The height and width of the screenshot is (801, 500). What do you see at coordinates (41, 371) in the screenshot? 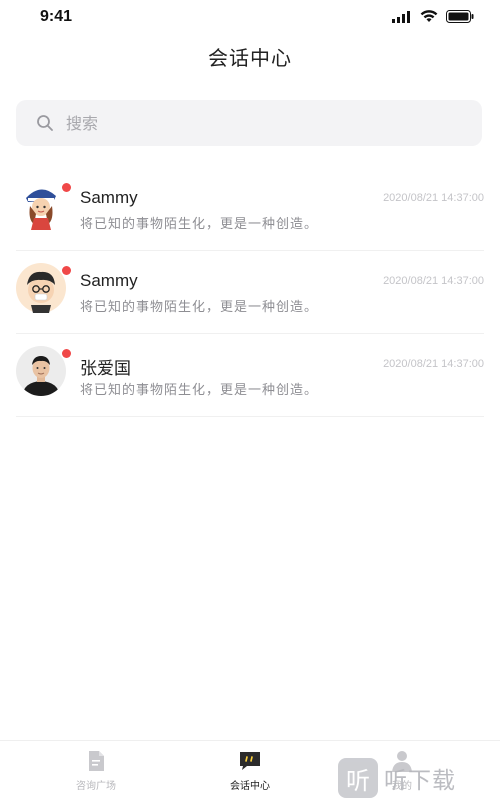
I see `photo-man-avatar` at bounding box center [41, 371].